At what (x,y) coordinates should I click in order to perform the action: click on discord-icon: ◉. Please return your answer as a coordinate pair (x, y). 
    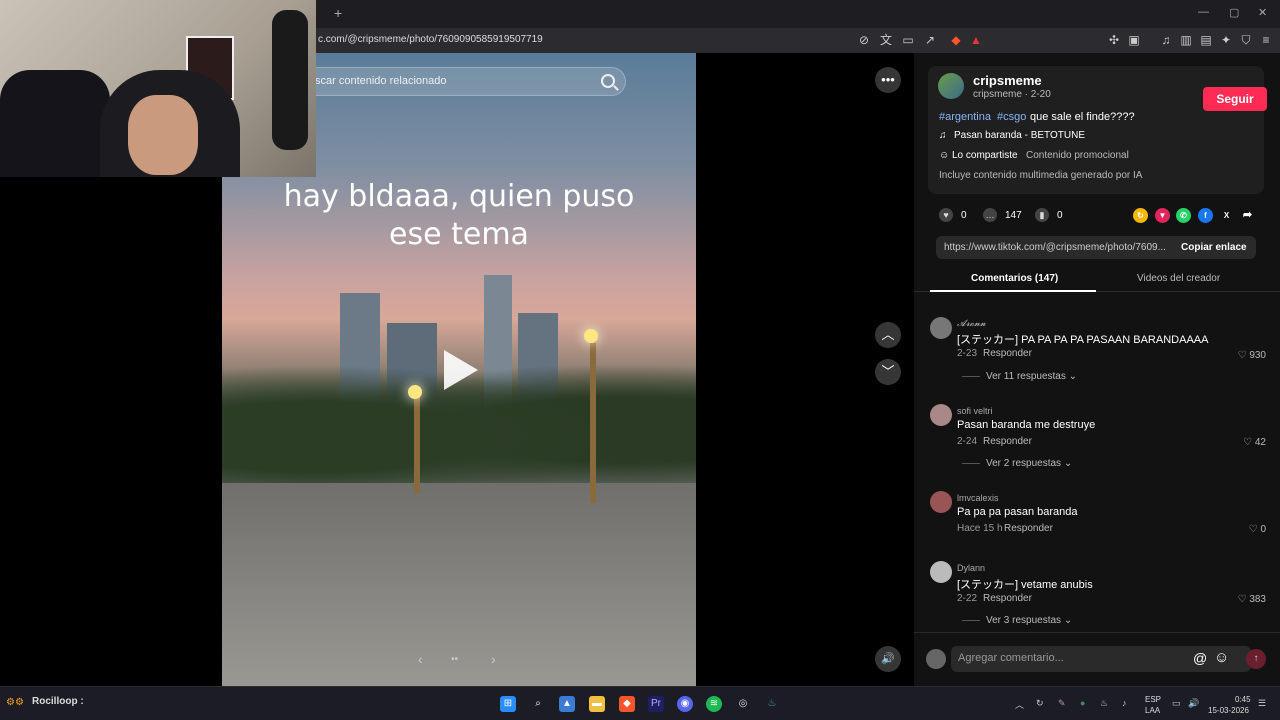
    Looking at the image, I should click on (685, 704).